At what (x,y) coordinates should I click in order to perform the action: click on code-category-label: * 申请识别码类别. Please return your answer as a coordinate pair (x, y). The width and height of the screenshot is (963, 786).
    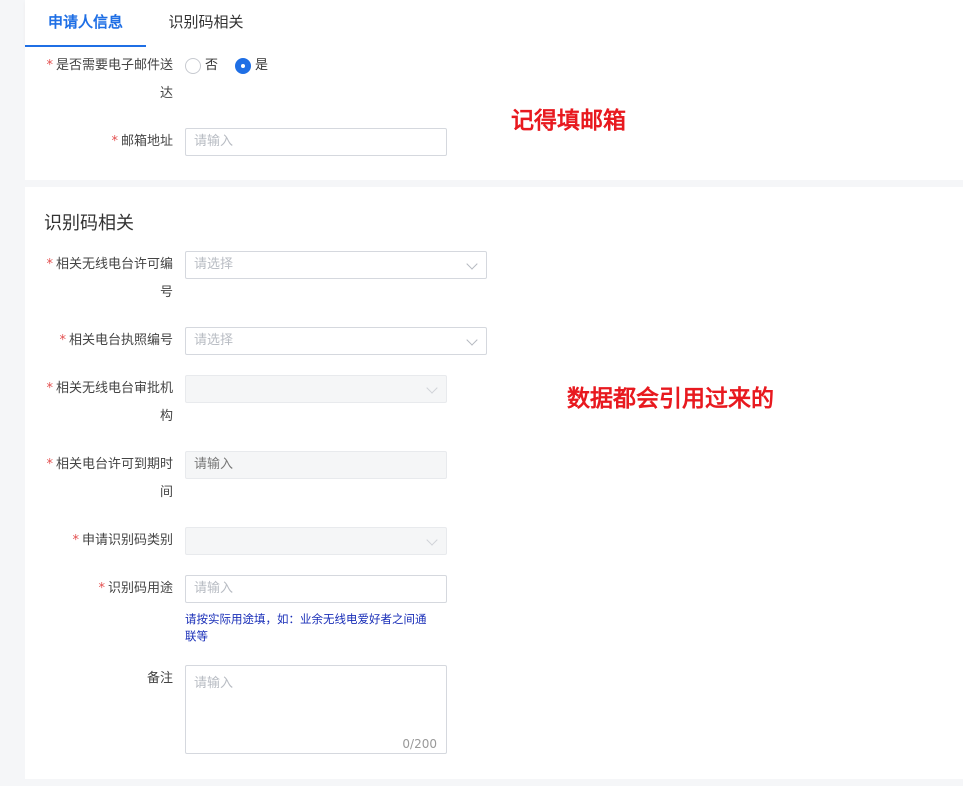
    Looking at the image, I should click on (122, 540).